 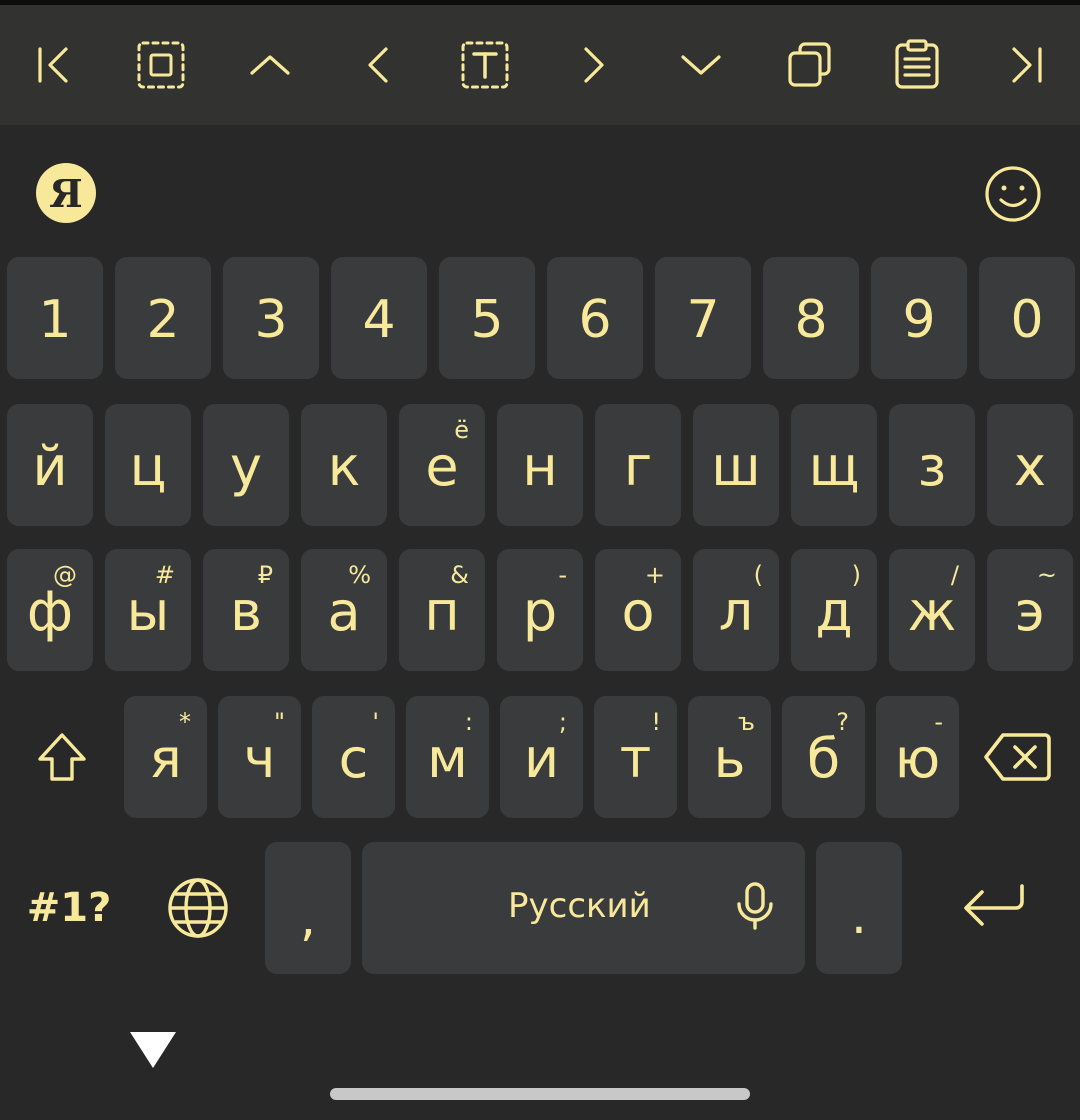 I want to click on key-row3-1-label: ч, so click(x=259, y=758).